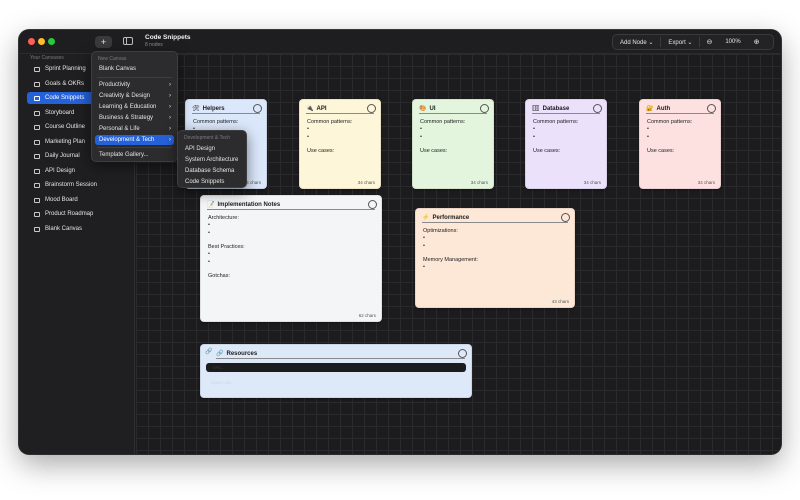 The image size is (800, 500). What do you see at coordinates (426, 218) in the screenshot?
I see `lightning-icon: ⚡` at bounding box center [426, 218].